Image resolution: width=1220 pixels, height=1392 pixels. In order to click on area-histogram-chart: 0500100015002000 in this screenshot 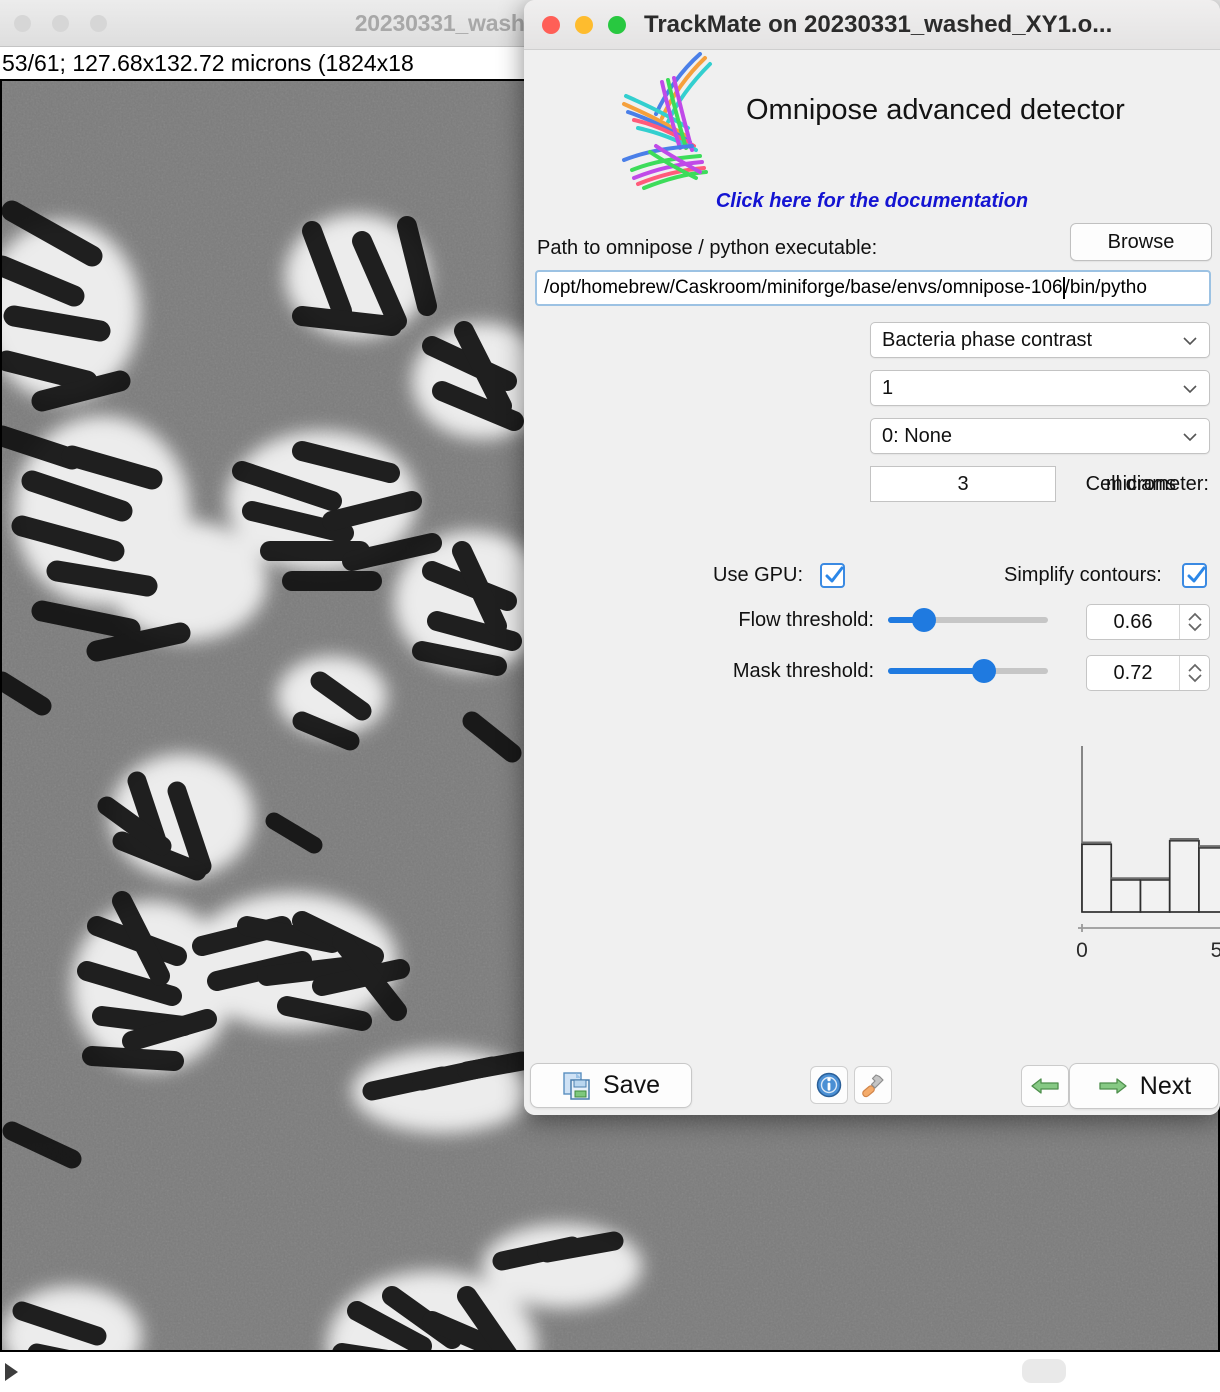, I will do `click(1148, 854)`.